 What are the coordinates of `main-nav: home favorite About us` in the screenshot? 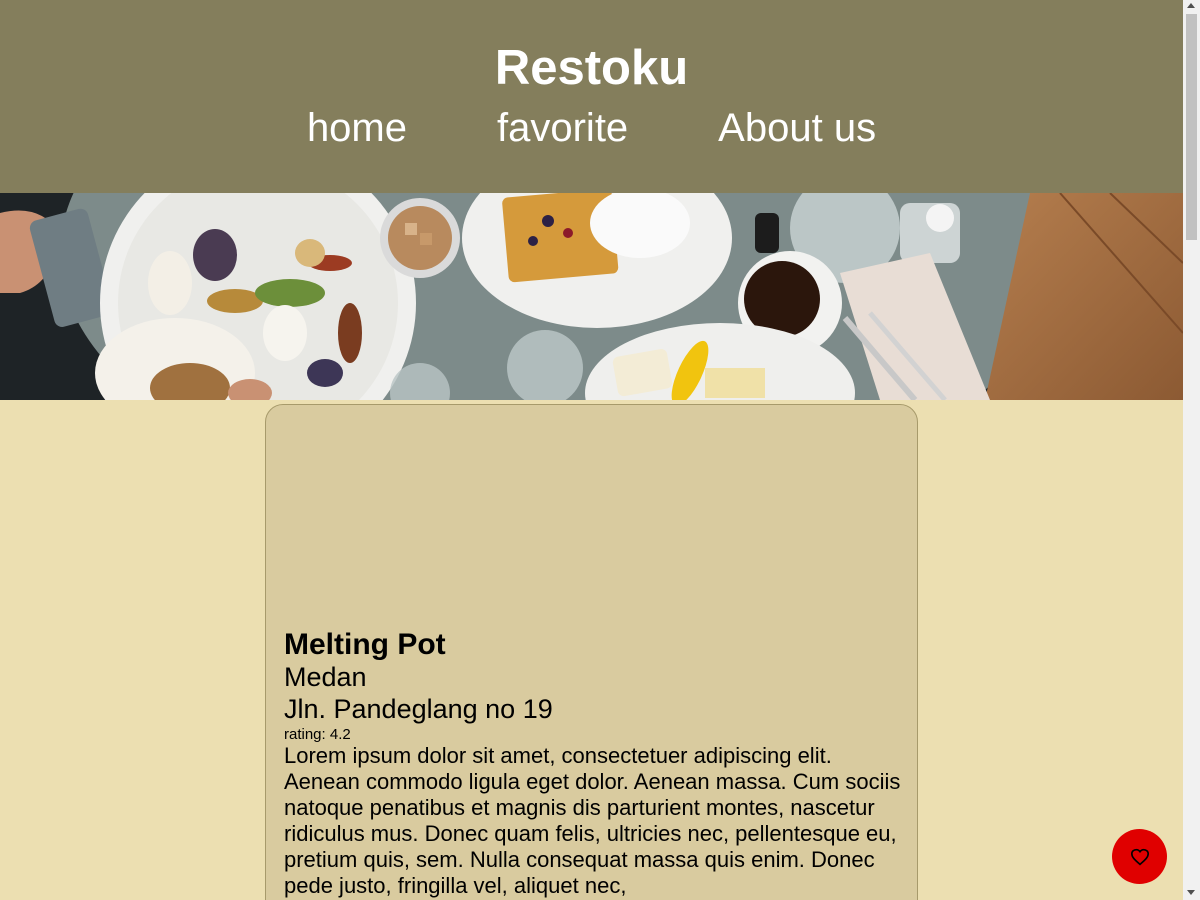 It's located at (591, 128).